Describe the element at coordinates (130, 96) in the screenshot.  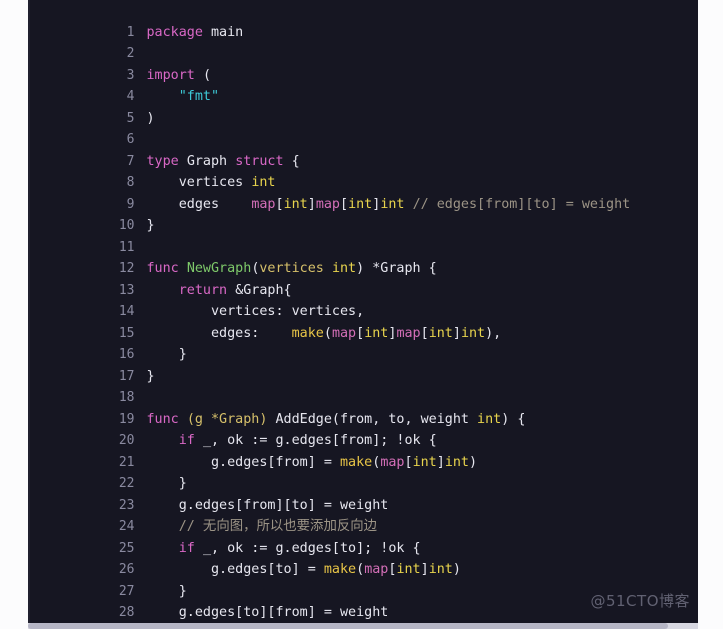
I see `line-number: 4` at that location.